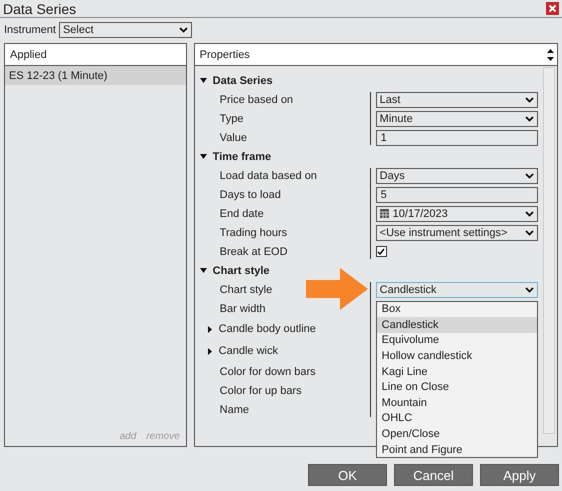 The height and width of the screenshot is (491, 562). What do you see at coordinates (457, 232) in the screenshot?
I see `dropdown: <Use instrument settings>` at bounding box center [457, 232].